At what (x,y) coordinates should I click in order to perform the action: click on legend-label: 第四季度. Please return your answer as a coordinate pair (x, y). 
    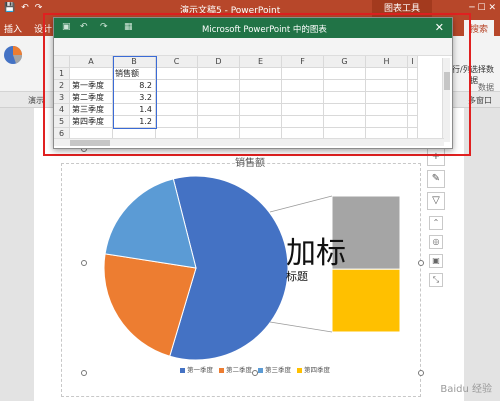
    Looking at the image, I should click on (317, 370).